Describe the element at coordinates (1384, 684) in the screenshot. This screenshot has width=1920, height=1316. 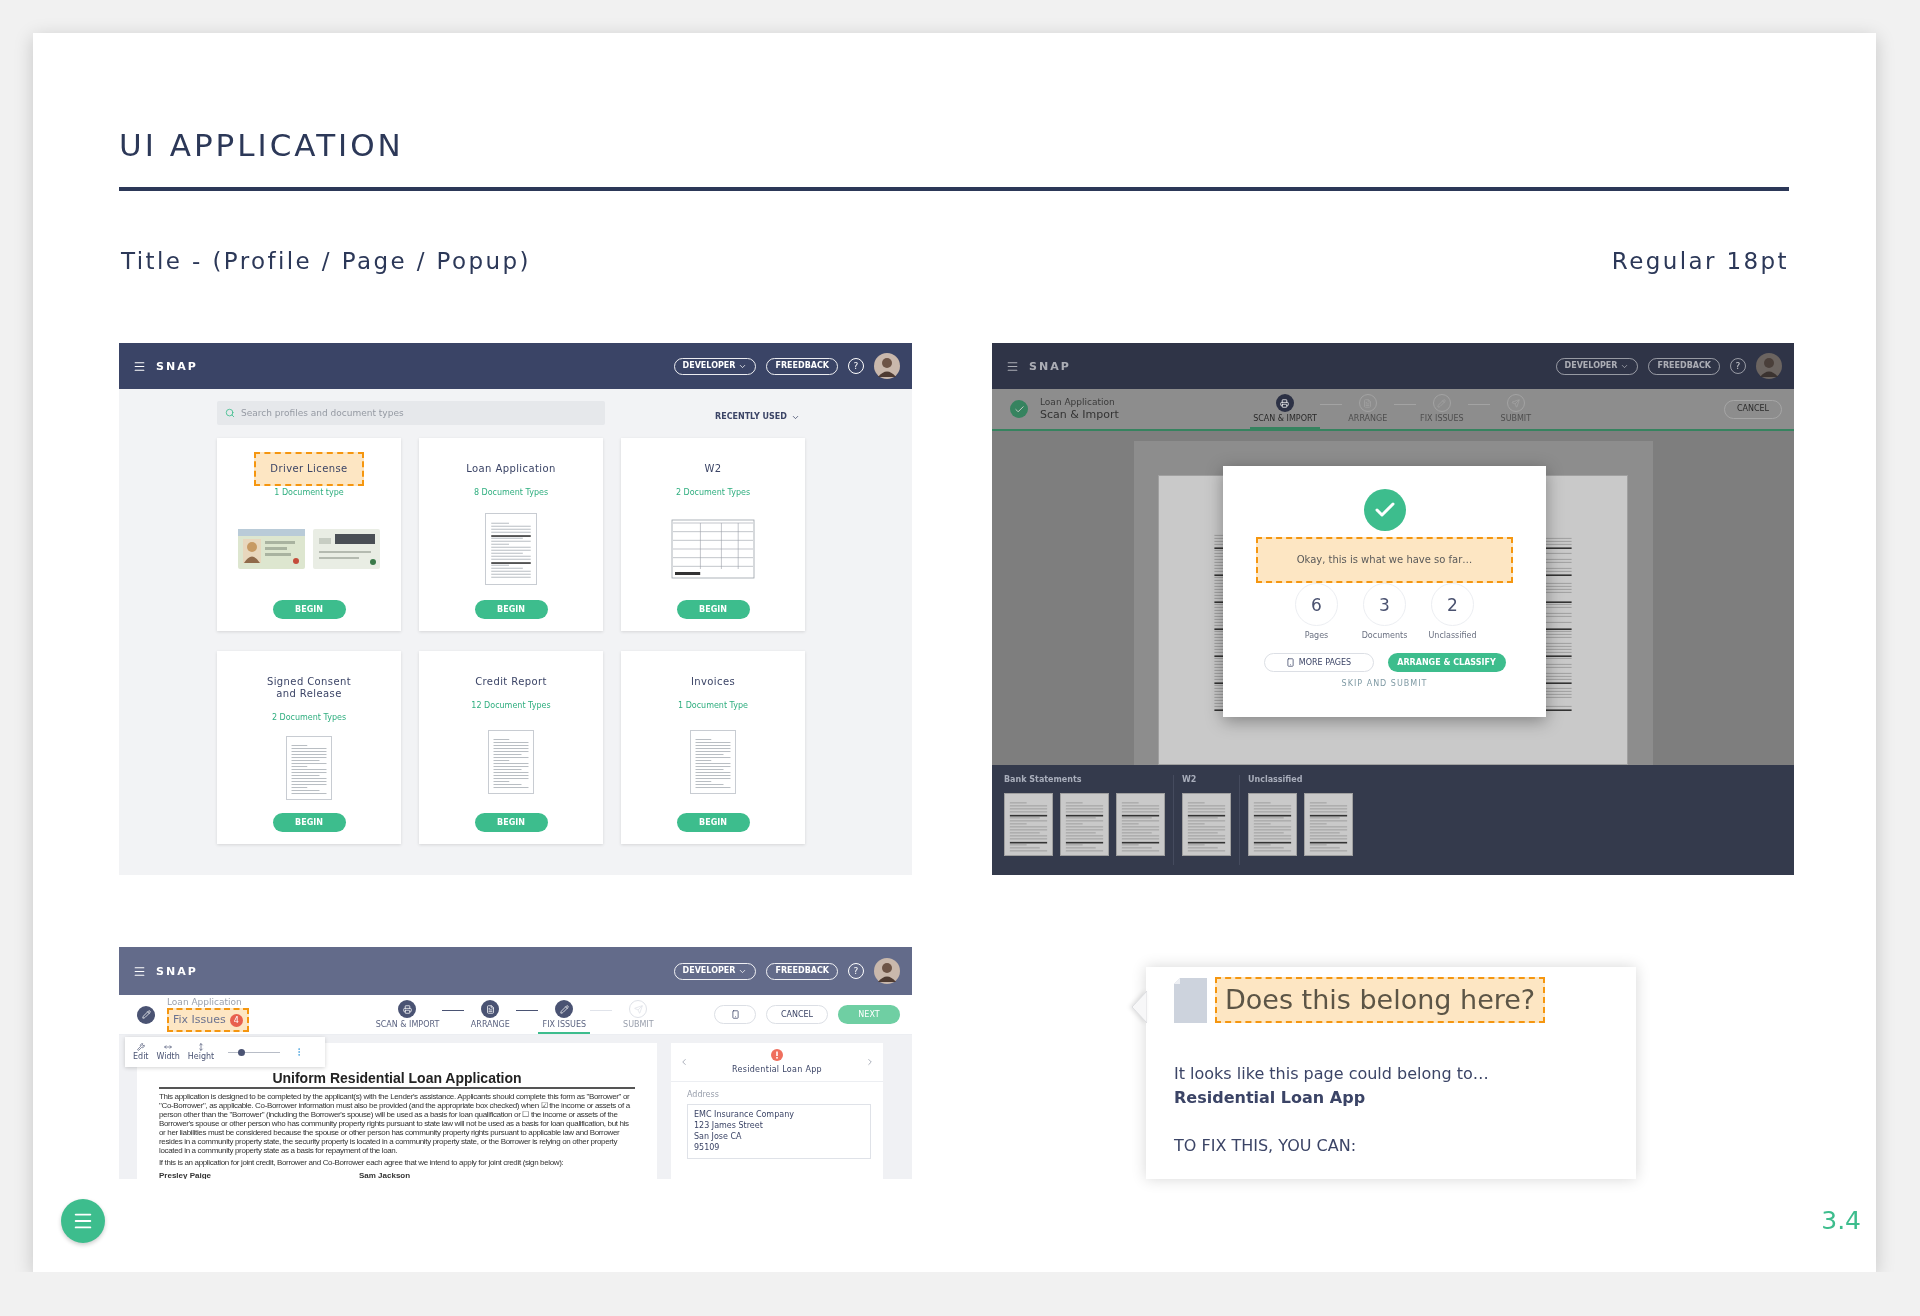
I see `skip-link: SKIP AND SUBMIT` at that location.